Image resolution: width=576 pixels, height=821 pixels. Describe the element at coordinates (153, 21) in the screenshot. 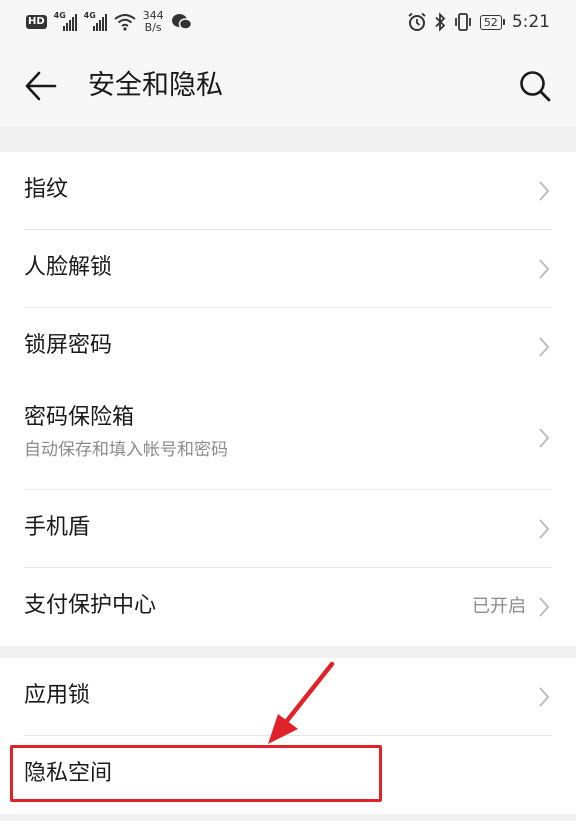

I see `network-speed: 344 B/s` at that location.